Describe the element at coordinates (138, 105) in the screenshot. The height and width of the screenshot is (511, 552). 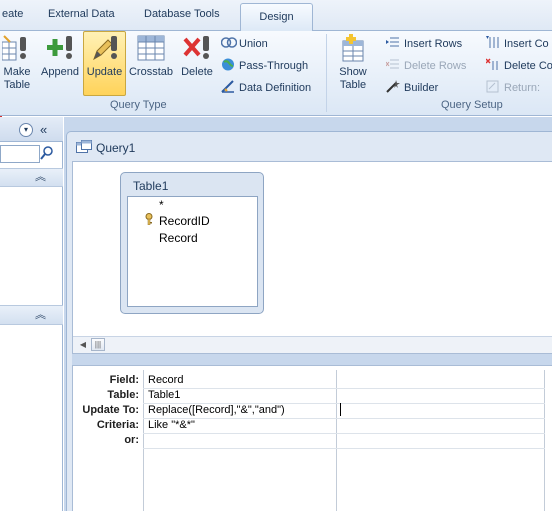
I see `query-type-group-label: Query Type` at that location.